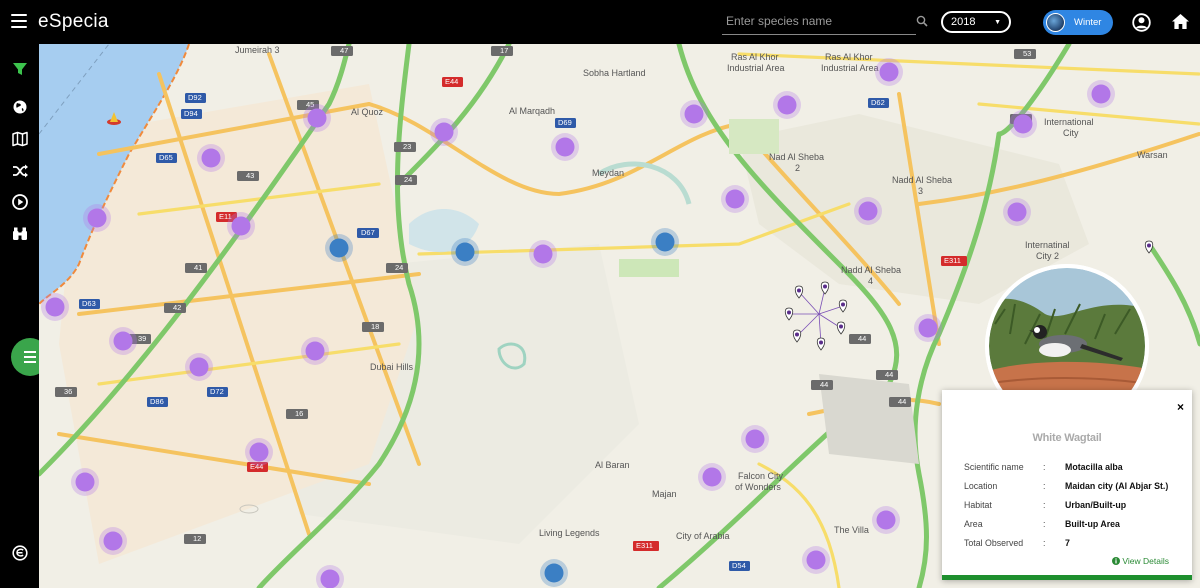 The width and height of the screenshot is (1200, 588). I want to click on svg-text: 43, so click(250, 175).